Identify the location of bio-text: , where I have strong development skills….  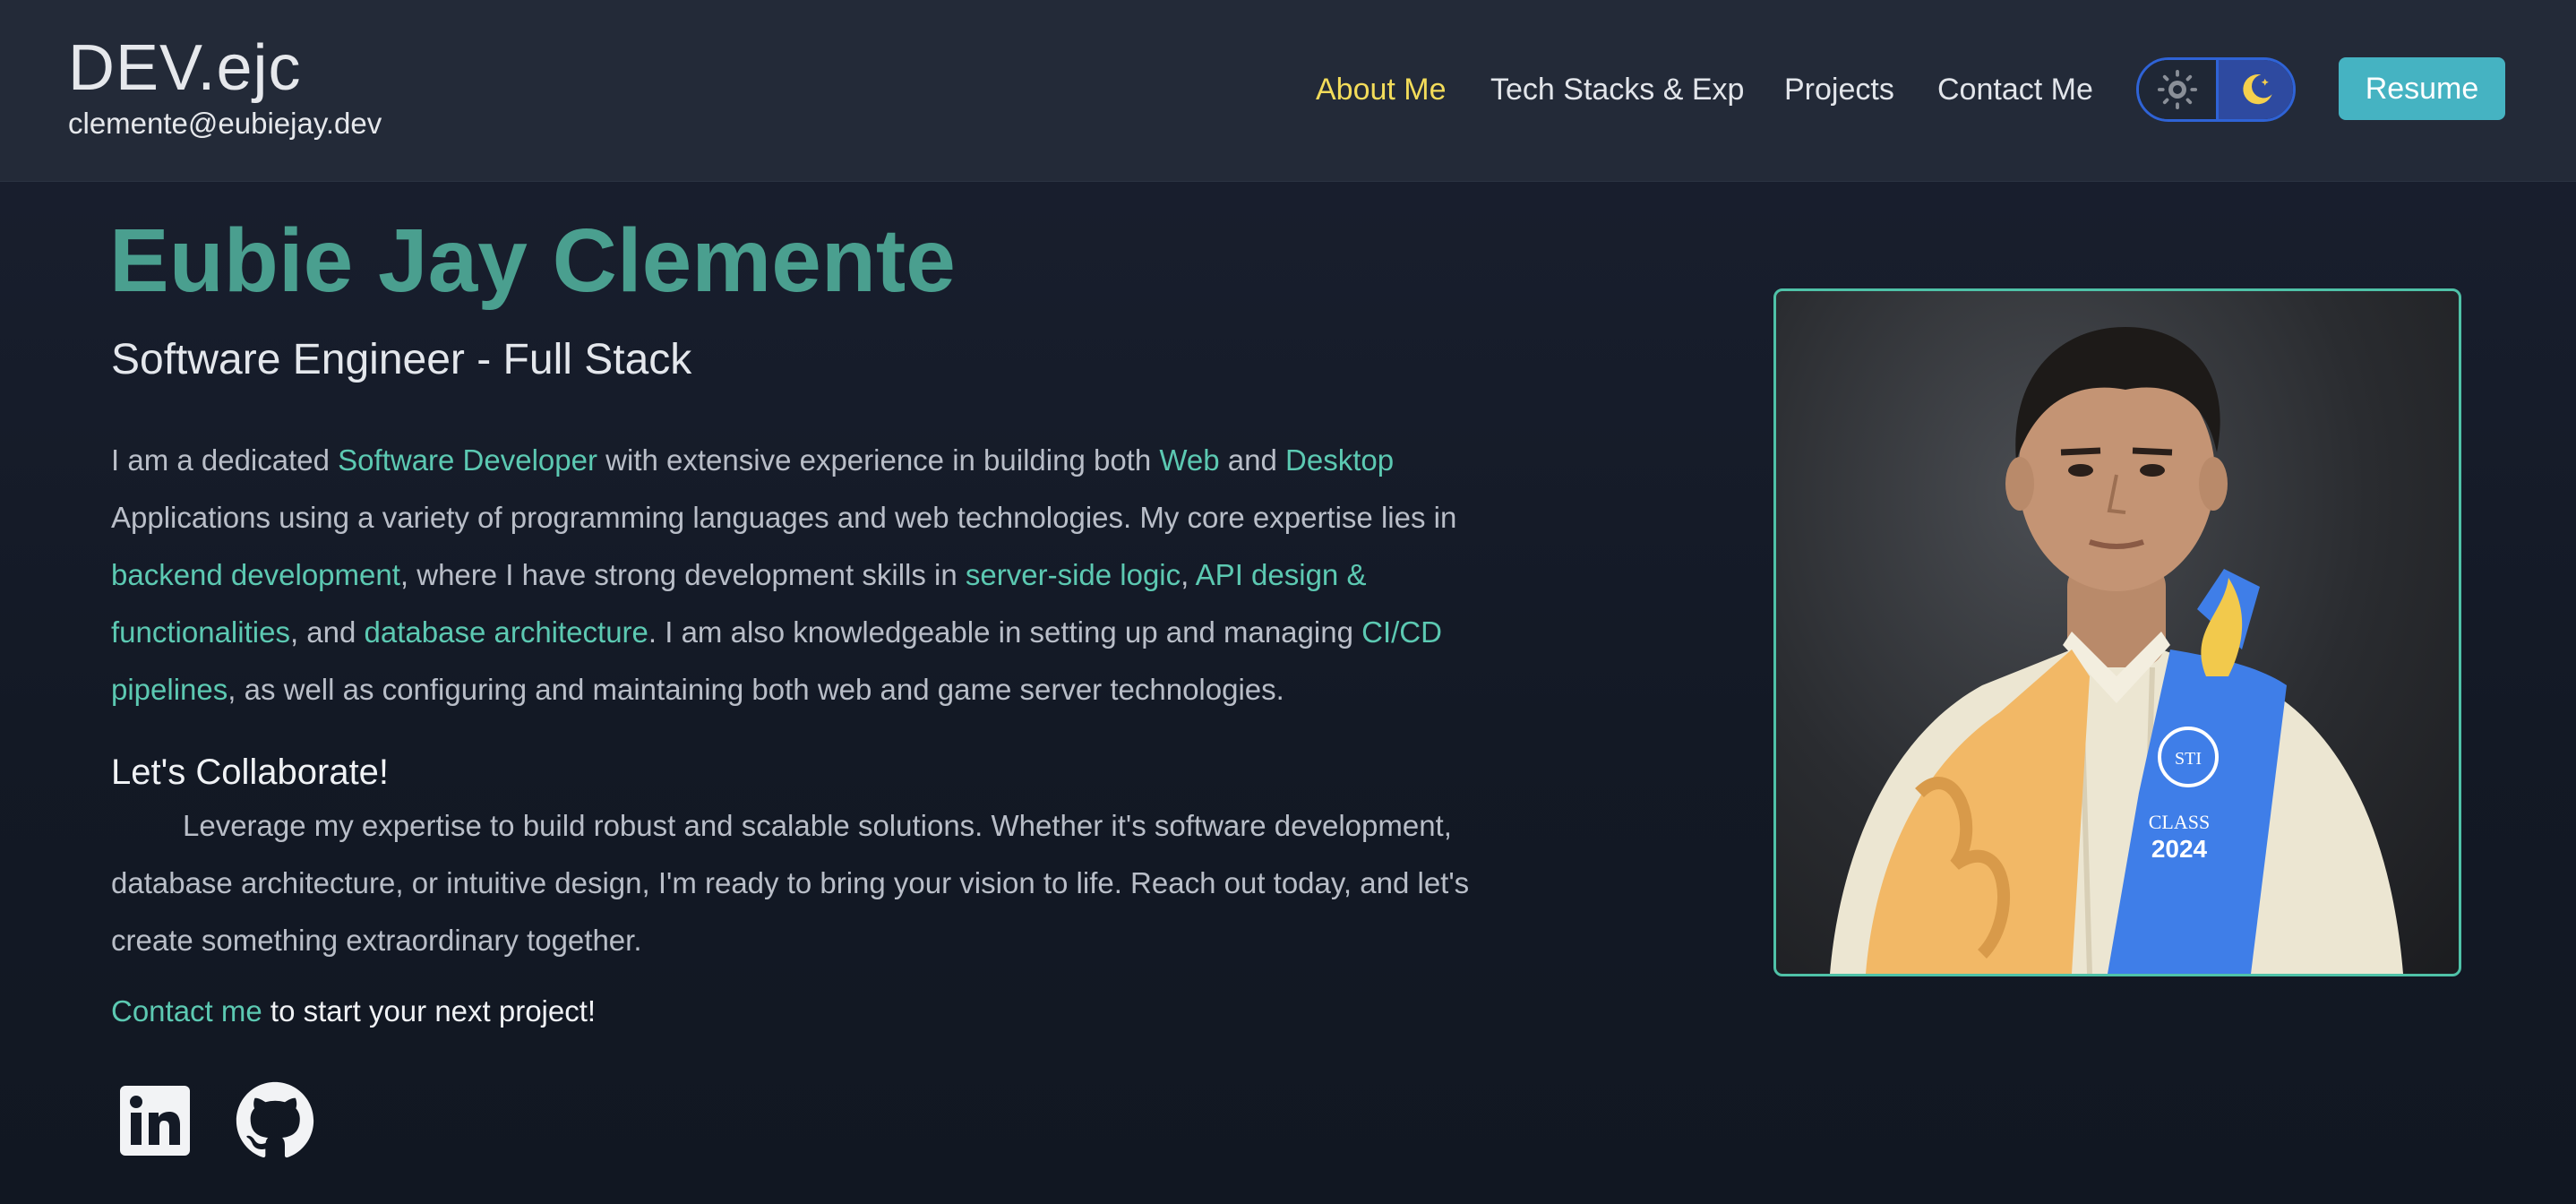
(682, 575).